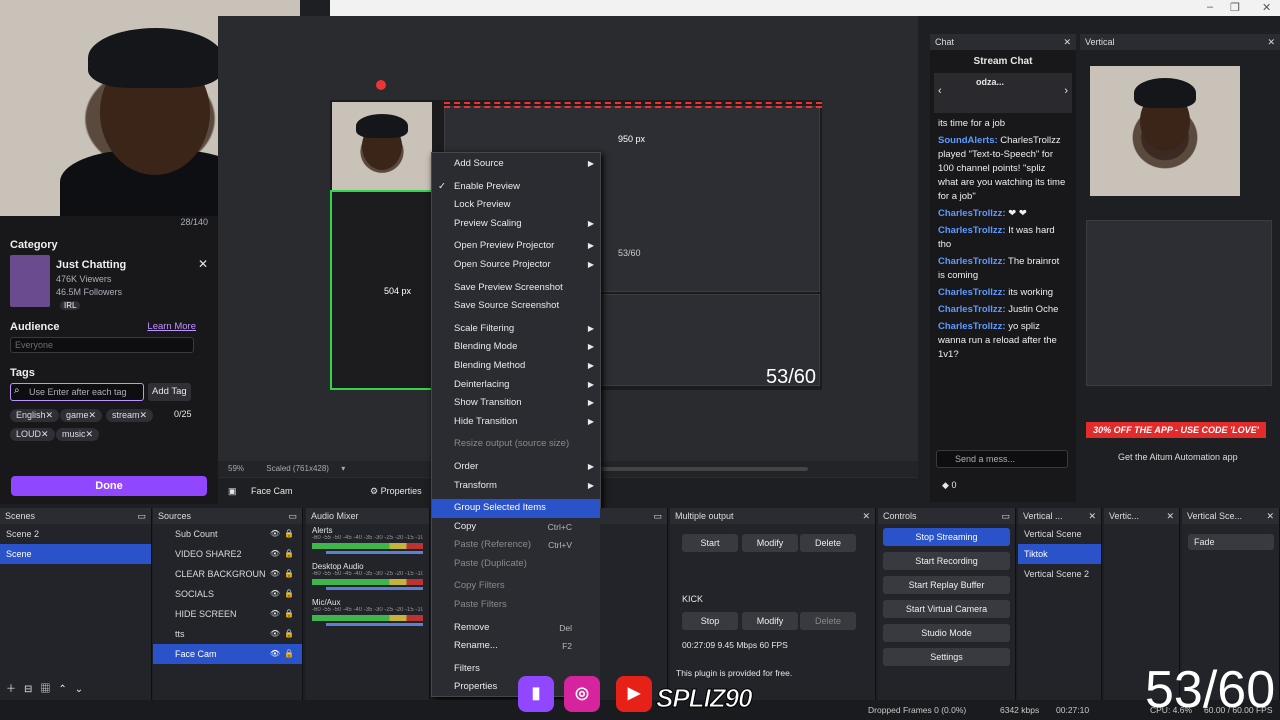 The width and height of the screenshot is (1280, 720). What do you see at coordinates (516, 646) in the screenshot?
I see `menu-item-rename: Rename... F2` at bounding box center [516, 646].